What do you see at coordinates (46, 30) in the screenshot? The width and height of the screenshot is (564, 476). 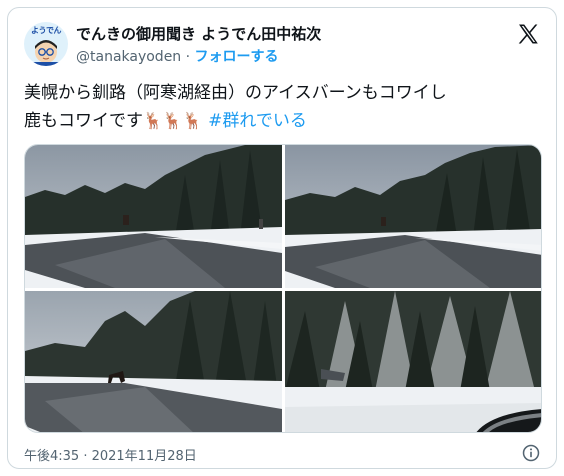 I see `avatar-logo-text: ようでん` at bounding box center [46, 30].